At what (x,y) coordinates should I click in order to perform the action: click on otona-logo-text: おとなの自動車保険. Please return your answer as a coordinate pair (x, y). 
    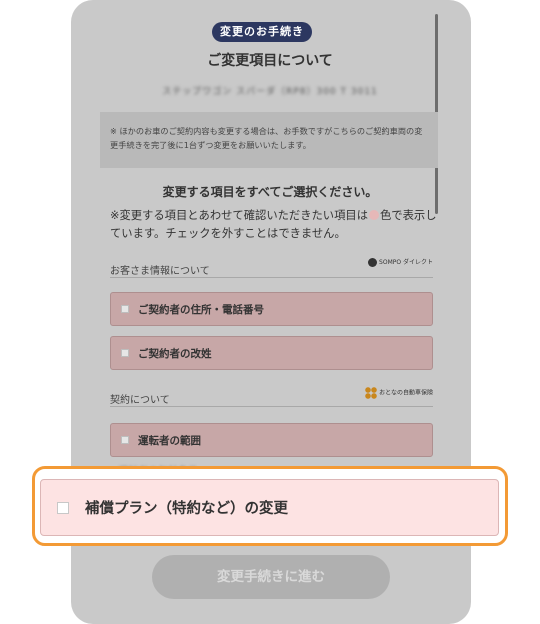
    Looking at the image, I should click on (406, 393).